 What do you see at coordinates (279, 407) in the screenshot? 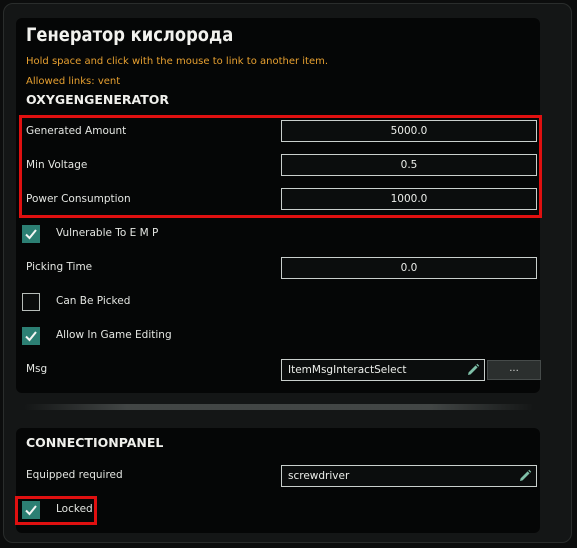
I see `section-divider` at bounding box center [279, 407].